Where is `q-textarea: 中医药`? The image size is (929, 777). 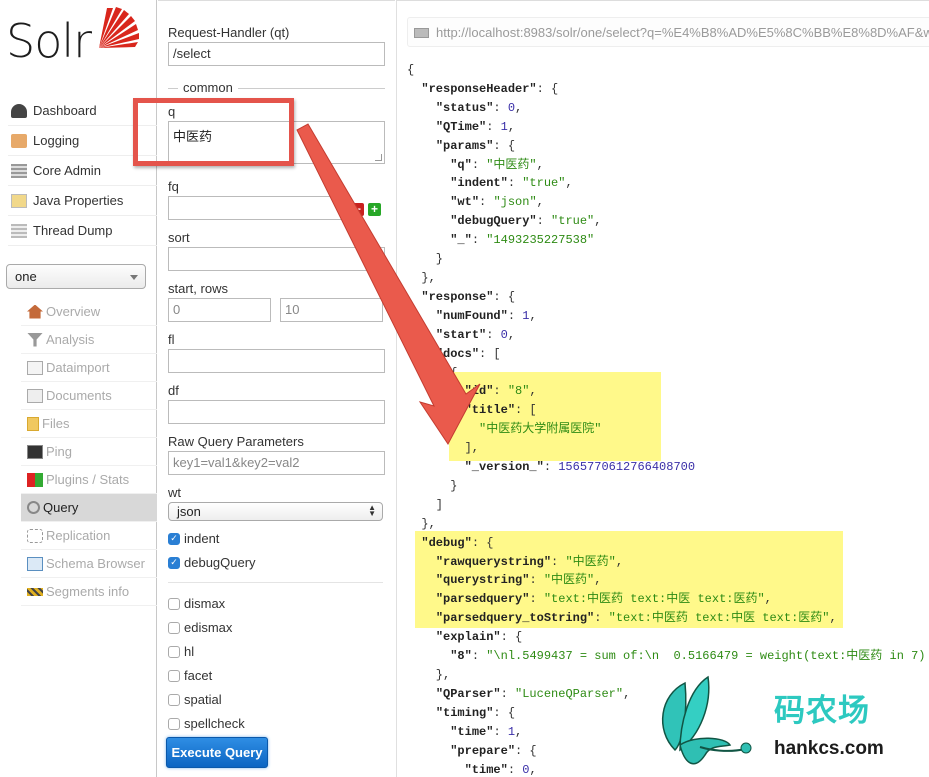 q-textarea: 中医药 is located at coordinates (276, 142).